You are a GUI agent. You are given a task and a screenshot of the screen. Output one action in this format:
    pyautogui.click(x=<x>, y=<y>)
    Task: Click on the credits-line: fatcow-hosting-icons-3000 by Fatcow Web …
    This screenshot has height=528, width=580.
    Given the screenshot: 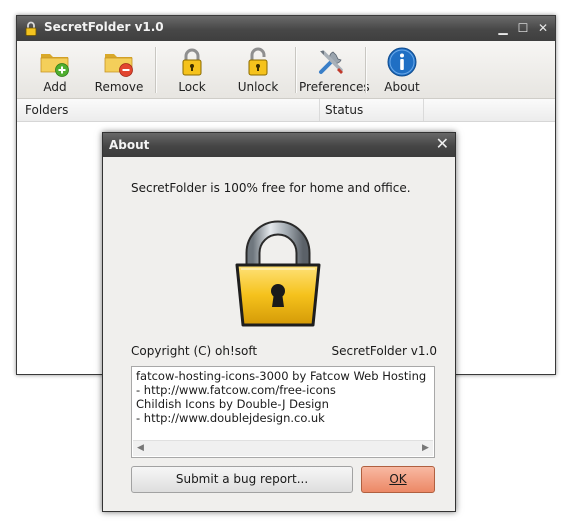 What is the action you would take?
    pyautogui.click(x=281, y=376)
    